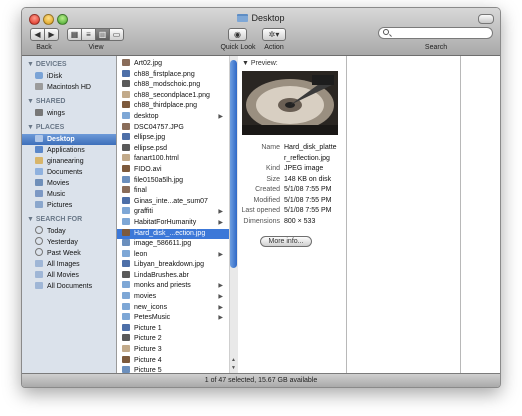 The width and height of the screenshot is (522, 416). I want to click on sidebar-item-pictures: Pictures, so click(69, 205).